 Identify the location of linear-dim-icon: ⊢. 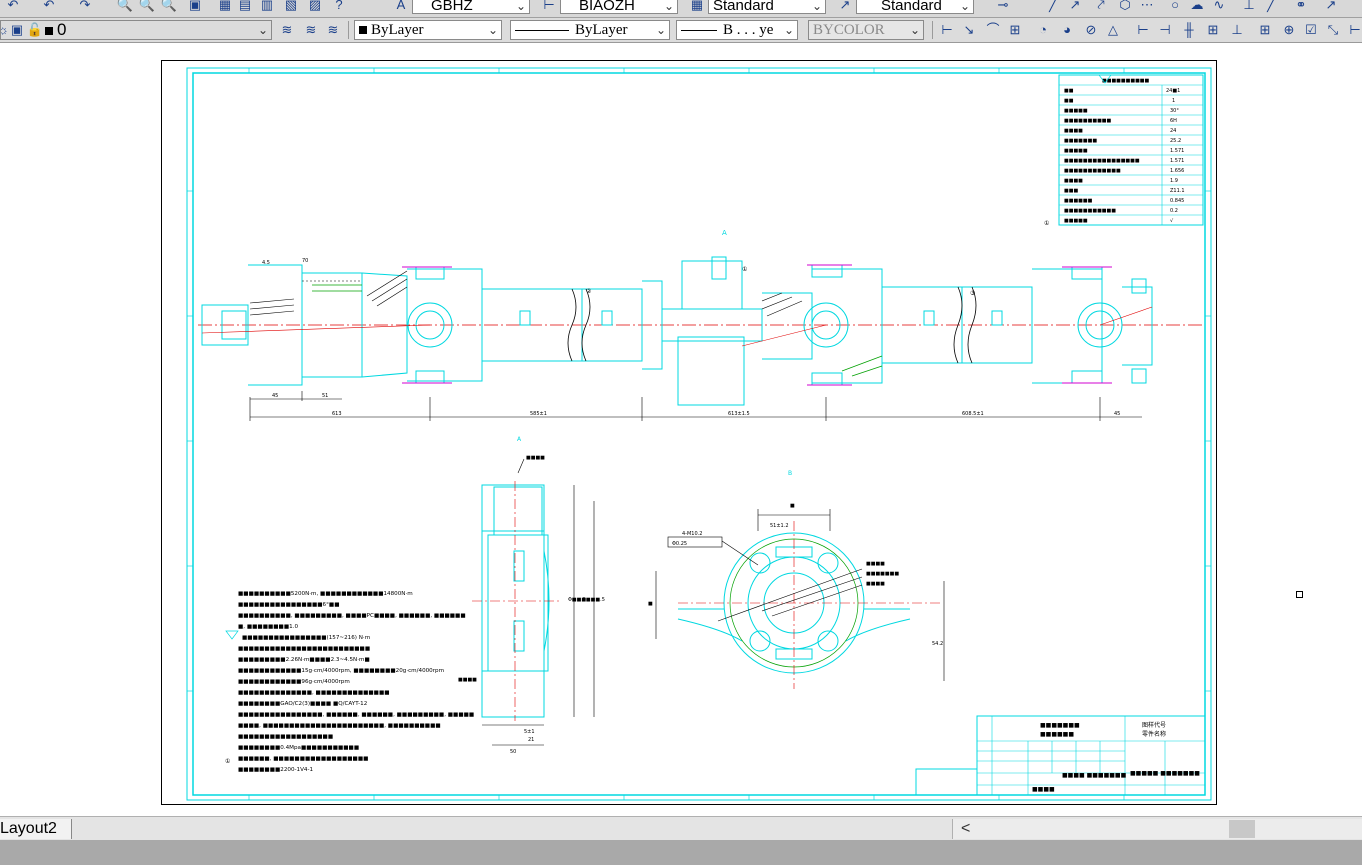
(947, 30).